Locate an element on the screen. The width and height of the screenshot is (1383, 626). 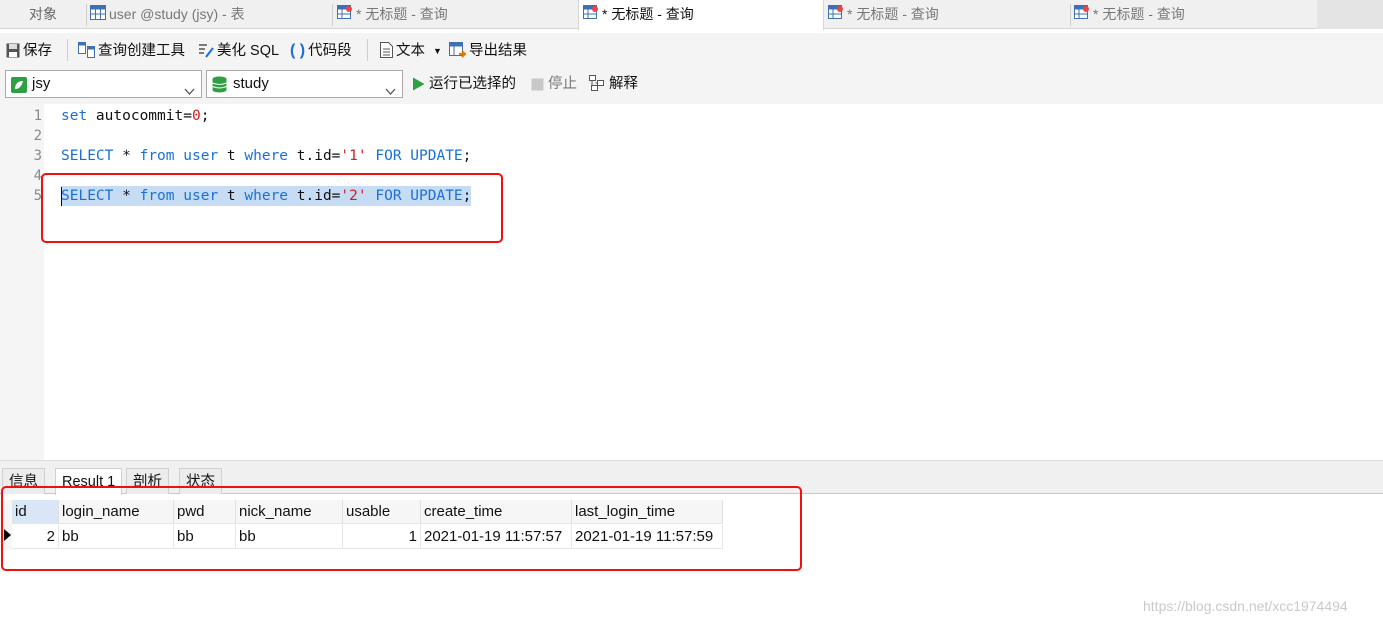
line-number: 3 is located at coordinates (37, 156).